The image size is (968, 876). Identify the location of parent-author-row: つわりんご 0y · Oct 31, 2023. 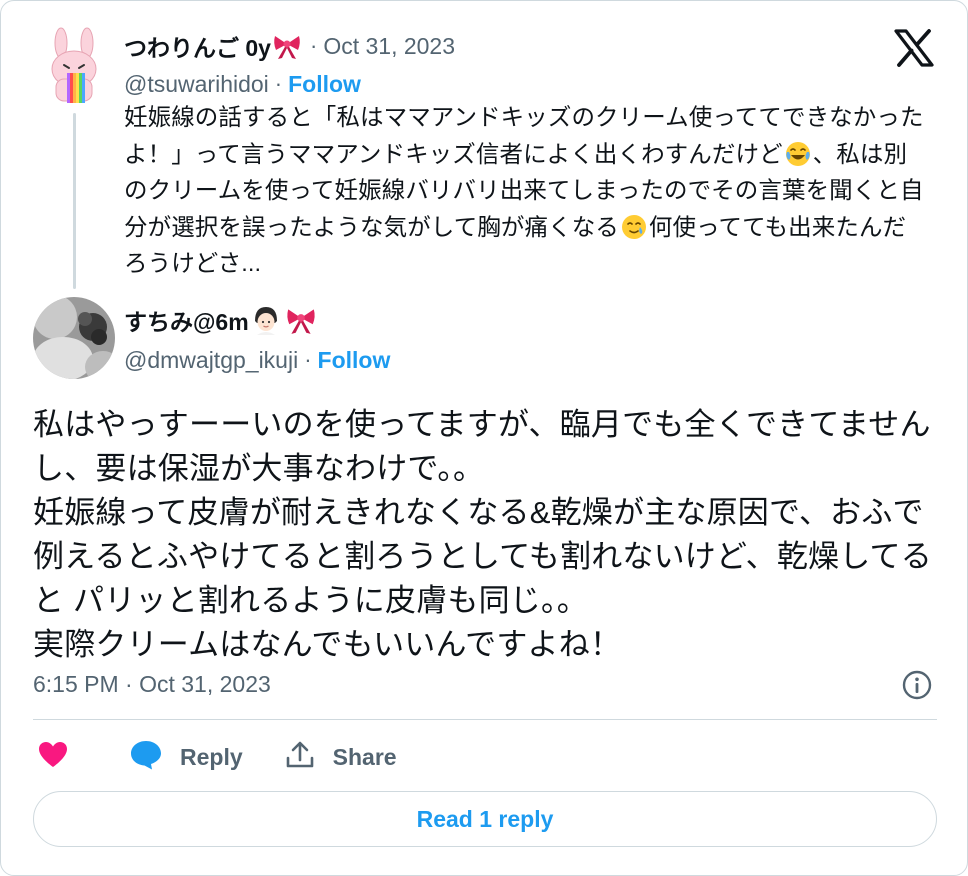
(289, 46).